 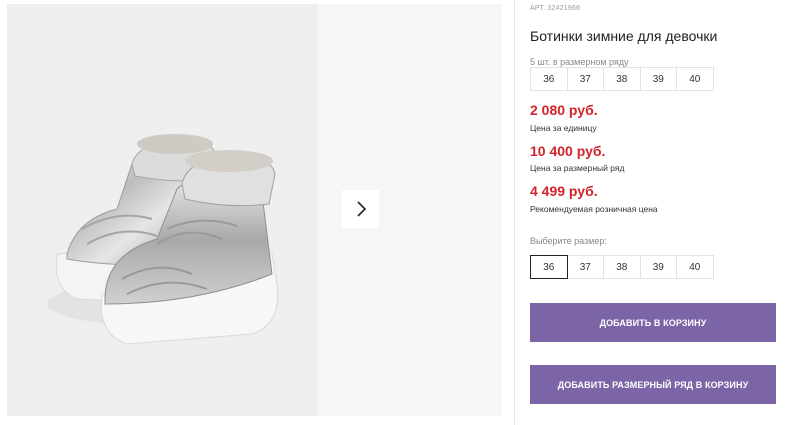 What do you see at coordinates (163, 239) in the screenshot?
I see `boots-image` at bounding box center [163, 239].